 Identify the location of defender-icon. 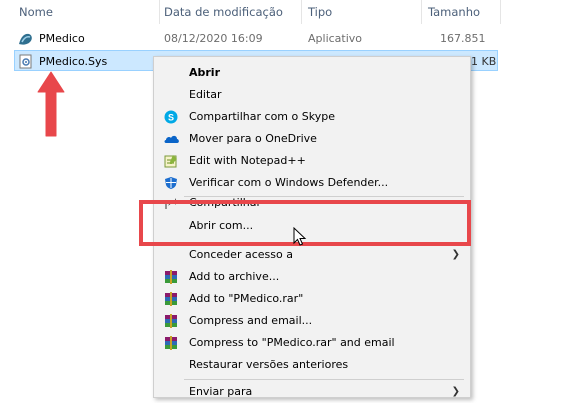
(171, 183).